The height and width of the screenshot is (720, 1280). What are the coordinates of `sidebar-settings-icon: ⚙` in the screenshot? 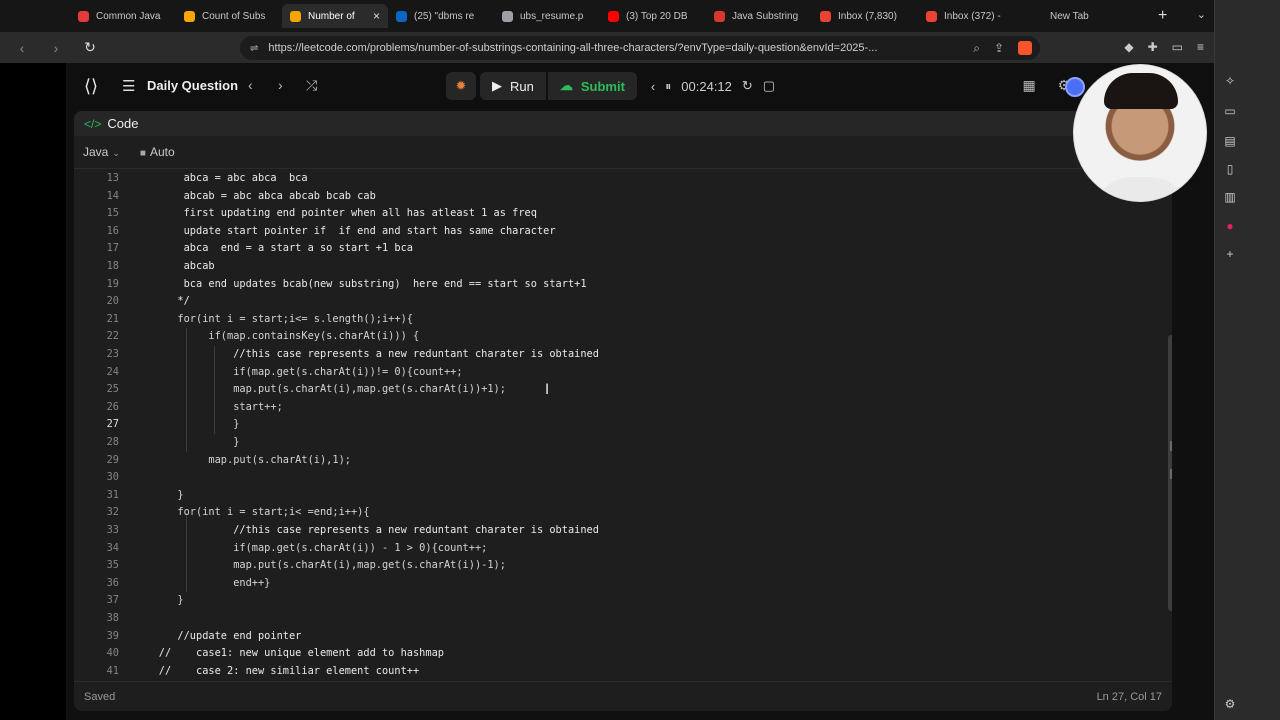 It's located at (1230, 704).